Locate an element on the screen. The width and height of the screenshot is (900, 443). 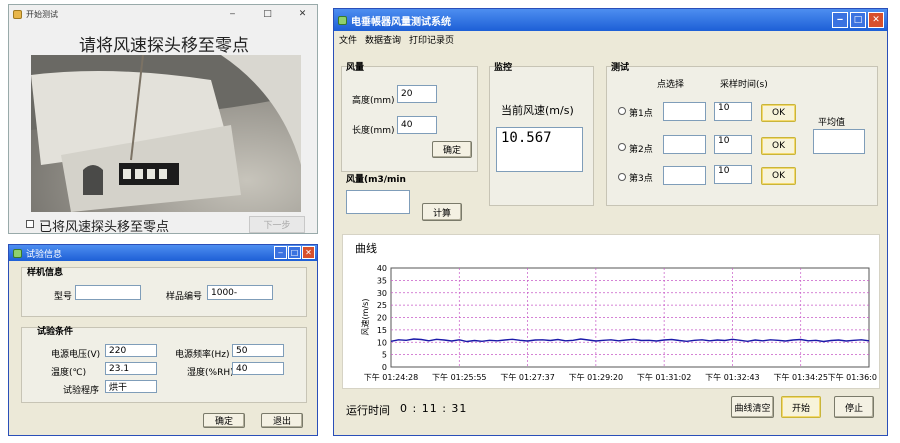
start-button: 开始 is located at coordinates (801, 407).